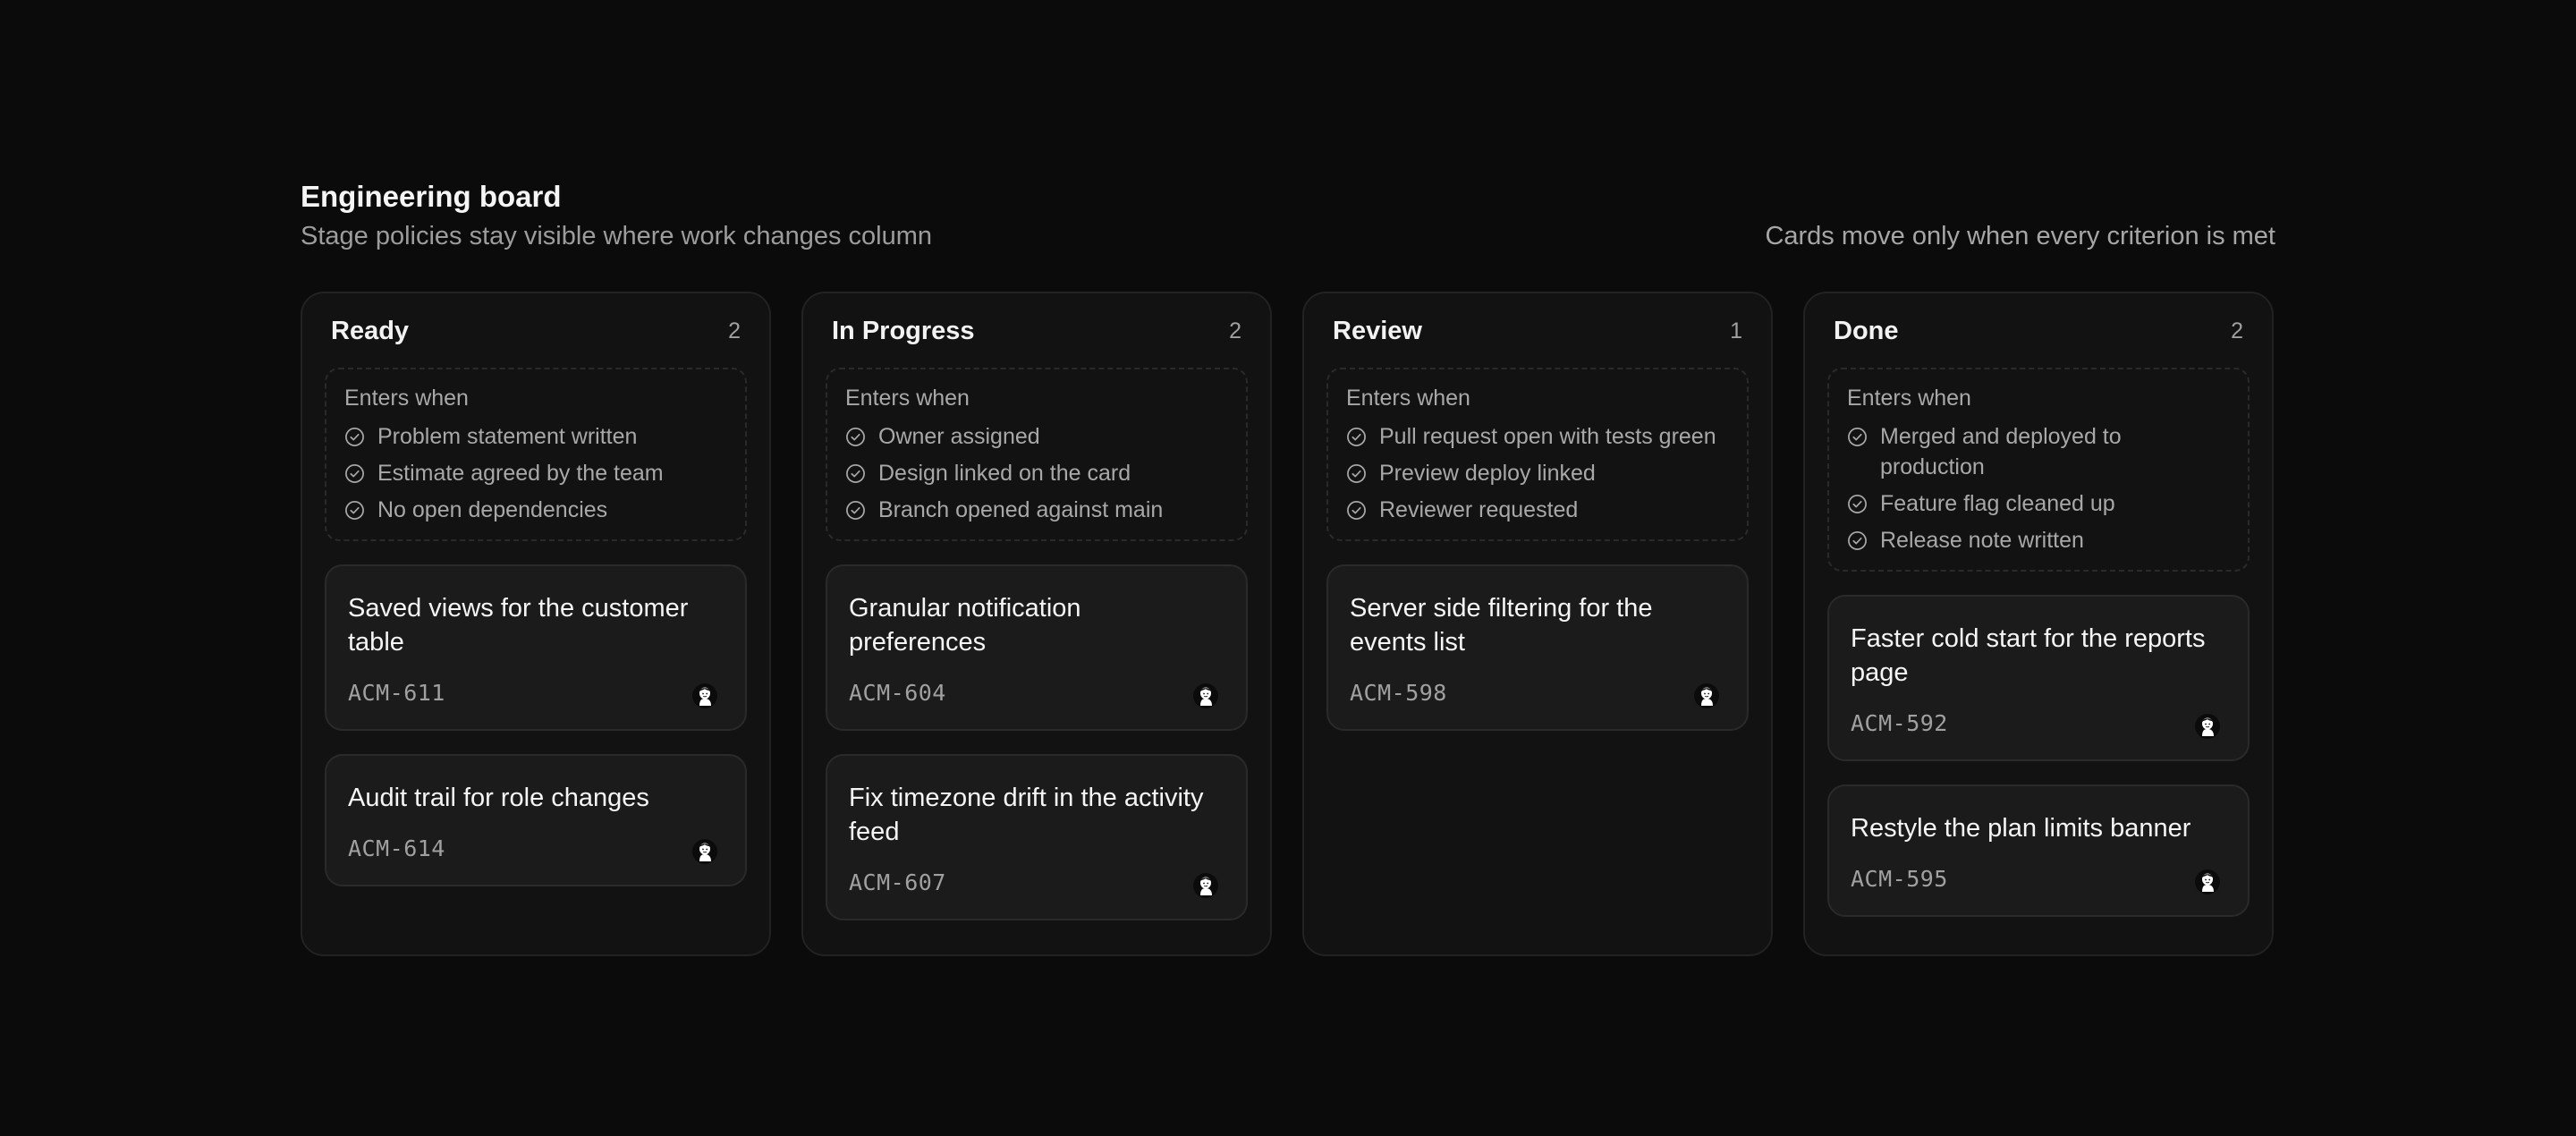 This screenshot has width=2576, height=1136. What do you see at coordinates (518, 625) in the screenshot?
I see `card-title: Saved views for the customer table` at bounding box center [518, 625].